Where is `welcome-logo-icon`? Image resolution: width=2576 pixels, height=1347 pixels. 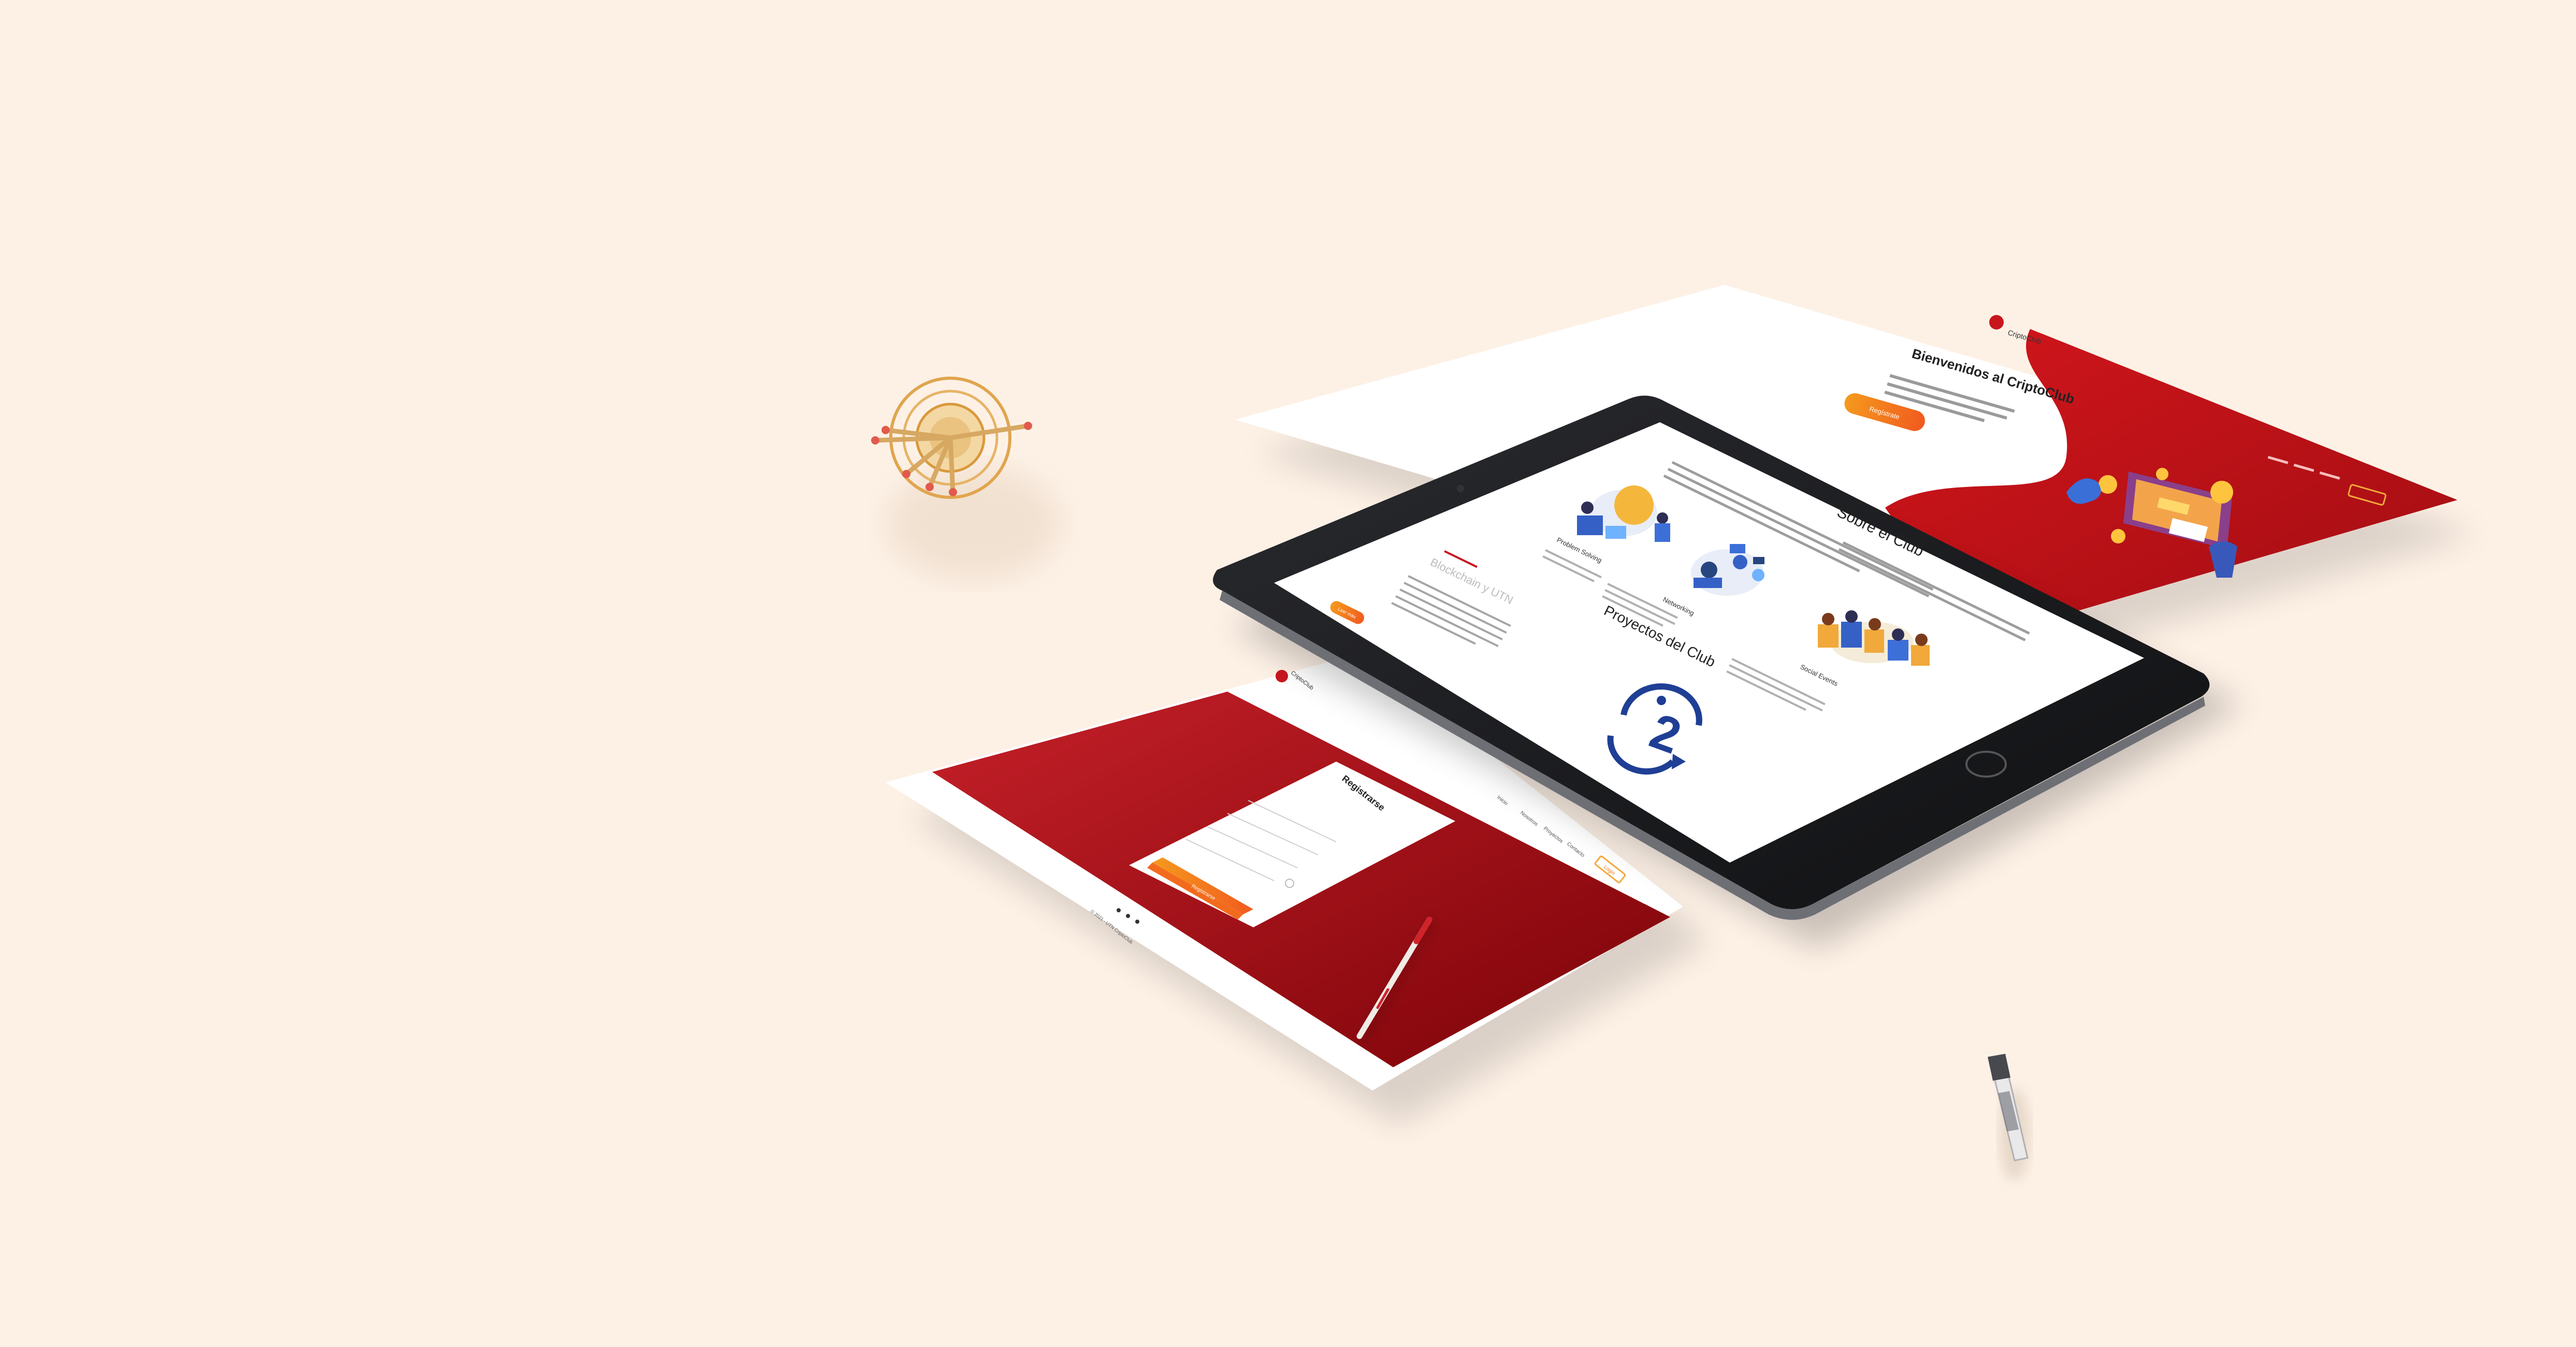 welcome-logo-icon is located at coordinates (1996, 322).